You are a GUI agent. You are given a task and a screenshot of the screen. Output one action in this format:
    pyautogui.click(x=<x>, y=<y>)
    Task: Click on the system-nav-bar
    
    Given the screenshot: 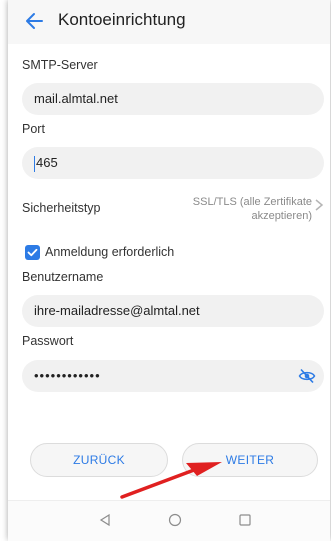 What is the action you would take?
    pyautogui.click(x=169, y=520)
    